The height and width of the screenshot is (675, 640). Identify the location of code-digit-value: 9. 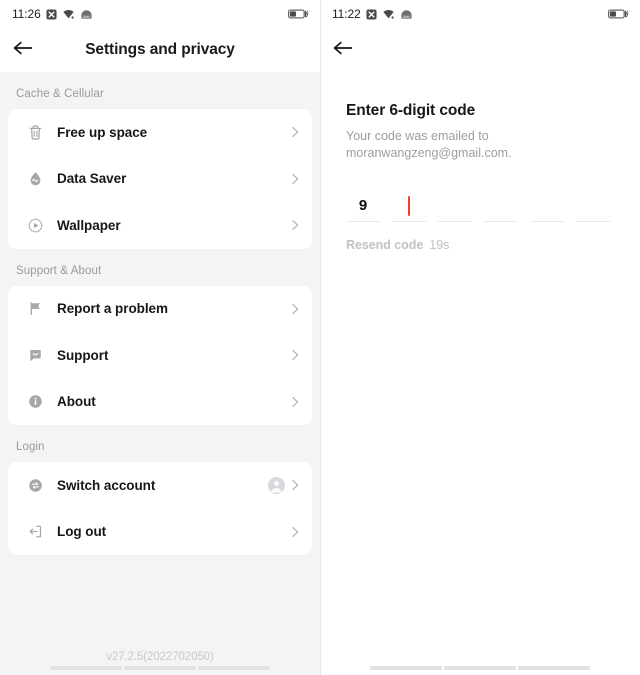
(363, 205).